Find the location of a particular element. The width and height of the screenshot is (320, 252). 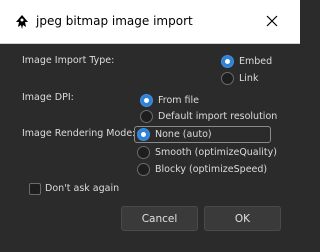

close-button is located at coordinates (272, 22).